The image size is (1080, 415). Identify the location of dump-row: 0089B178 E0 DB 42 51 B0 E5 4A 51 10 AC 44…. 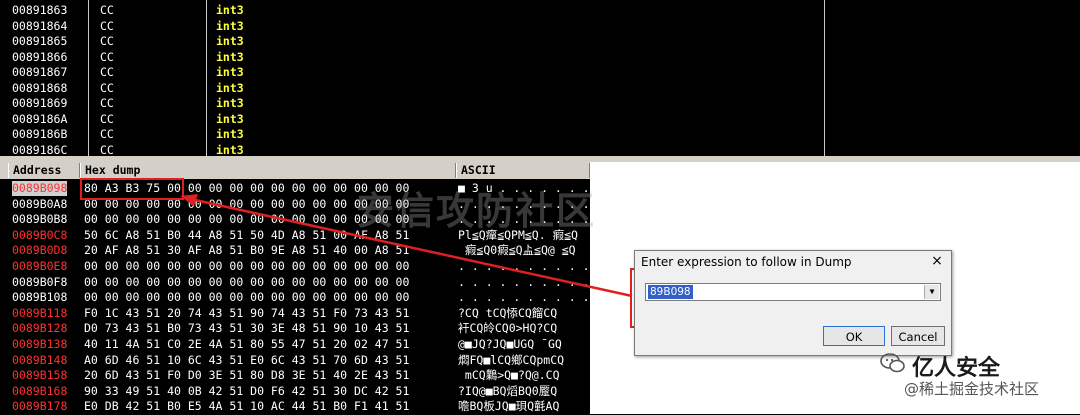
(295, 407).